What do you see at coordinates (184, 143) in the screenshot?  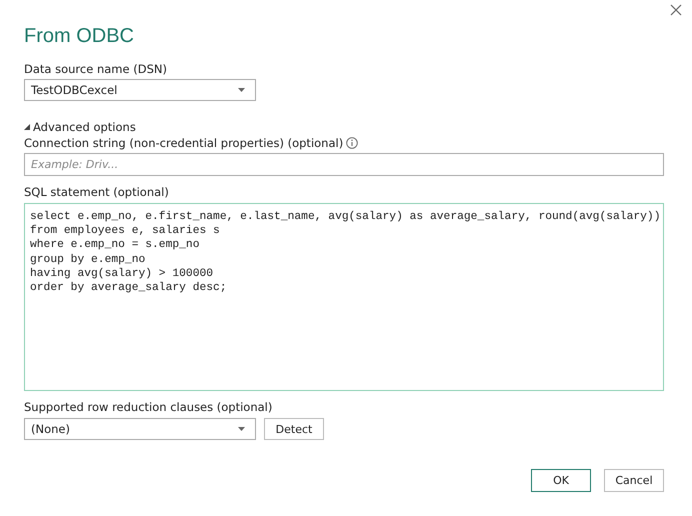 I see `connection-string-label: Connection string (non-credential properties) (optional)` at bounding box center [184, 143].